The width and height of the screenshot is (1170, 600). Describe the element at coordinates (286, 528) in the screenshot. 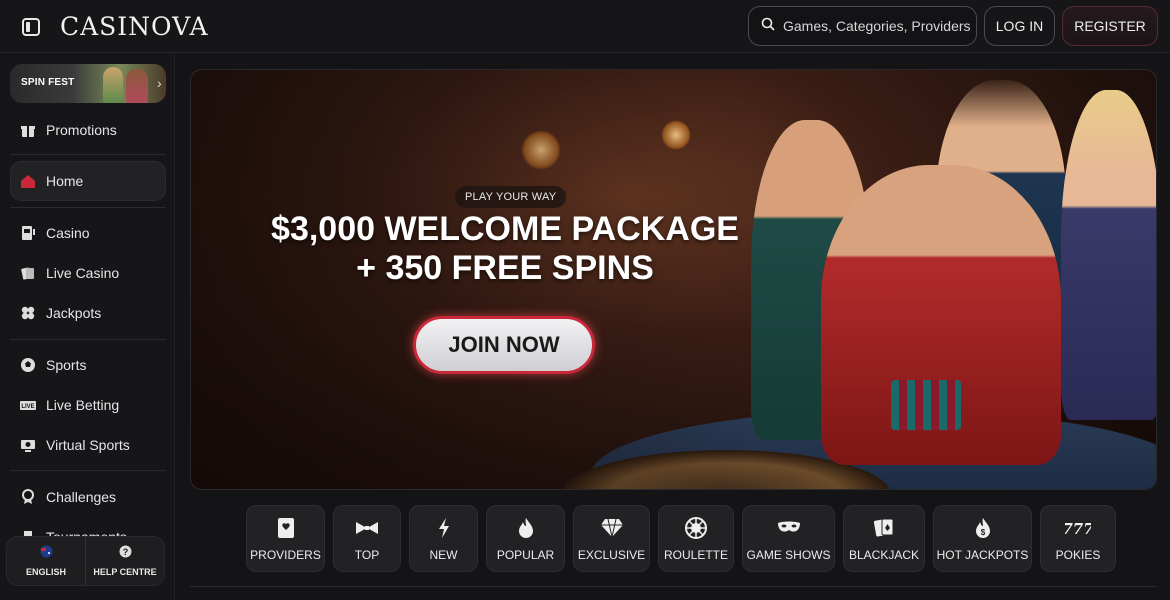

I see `providers-icon` at that location.